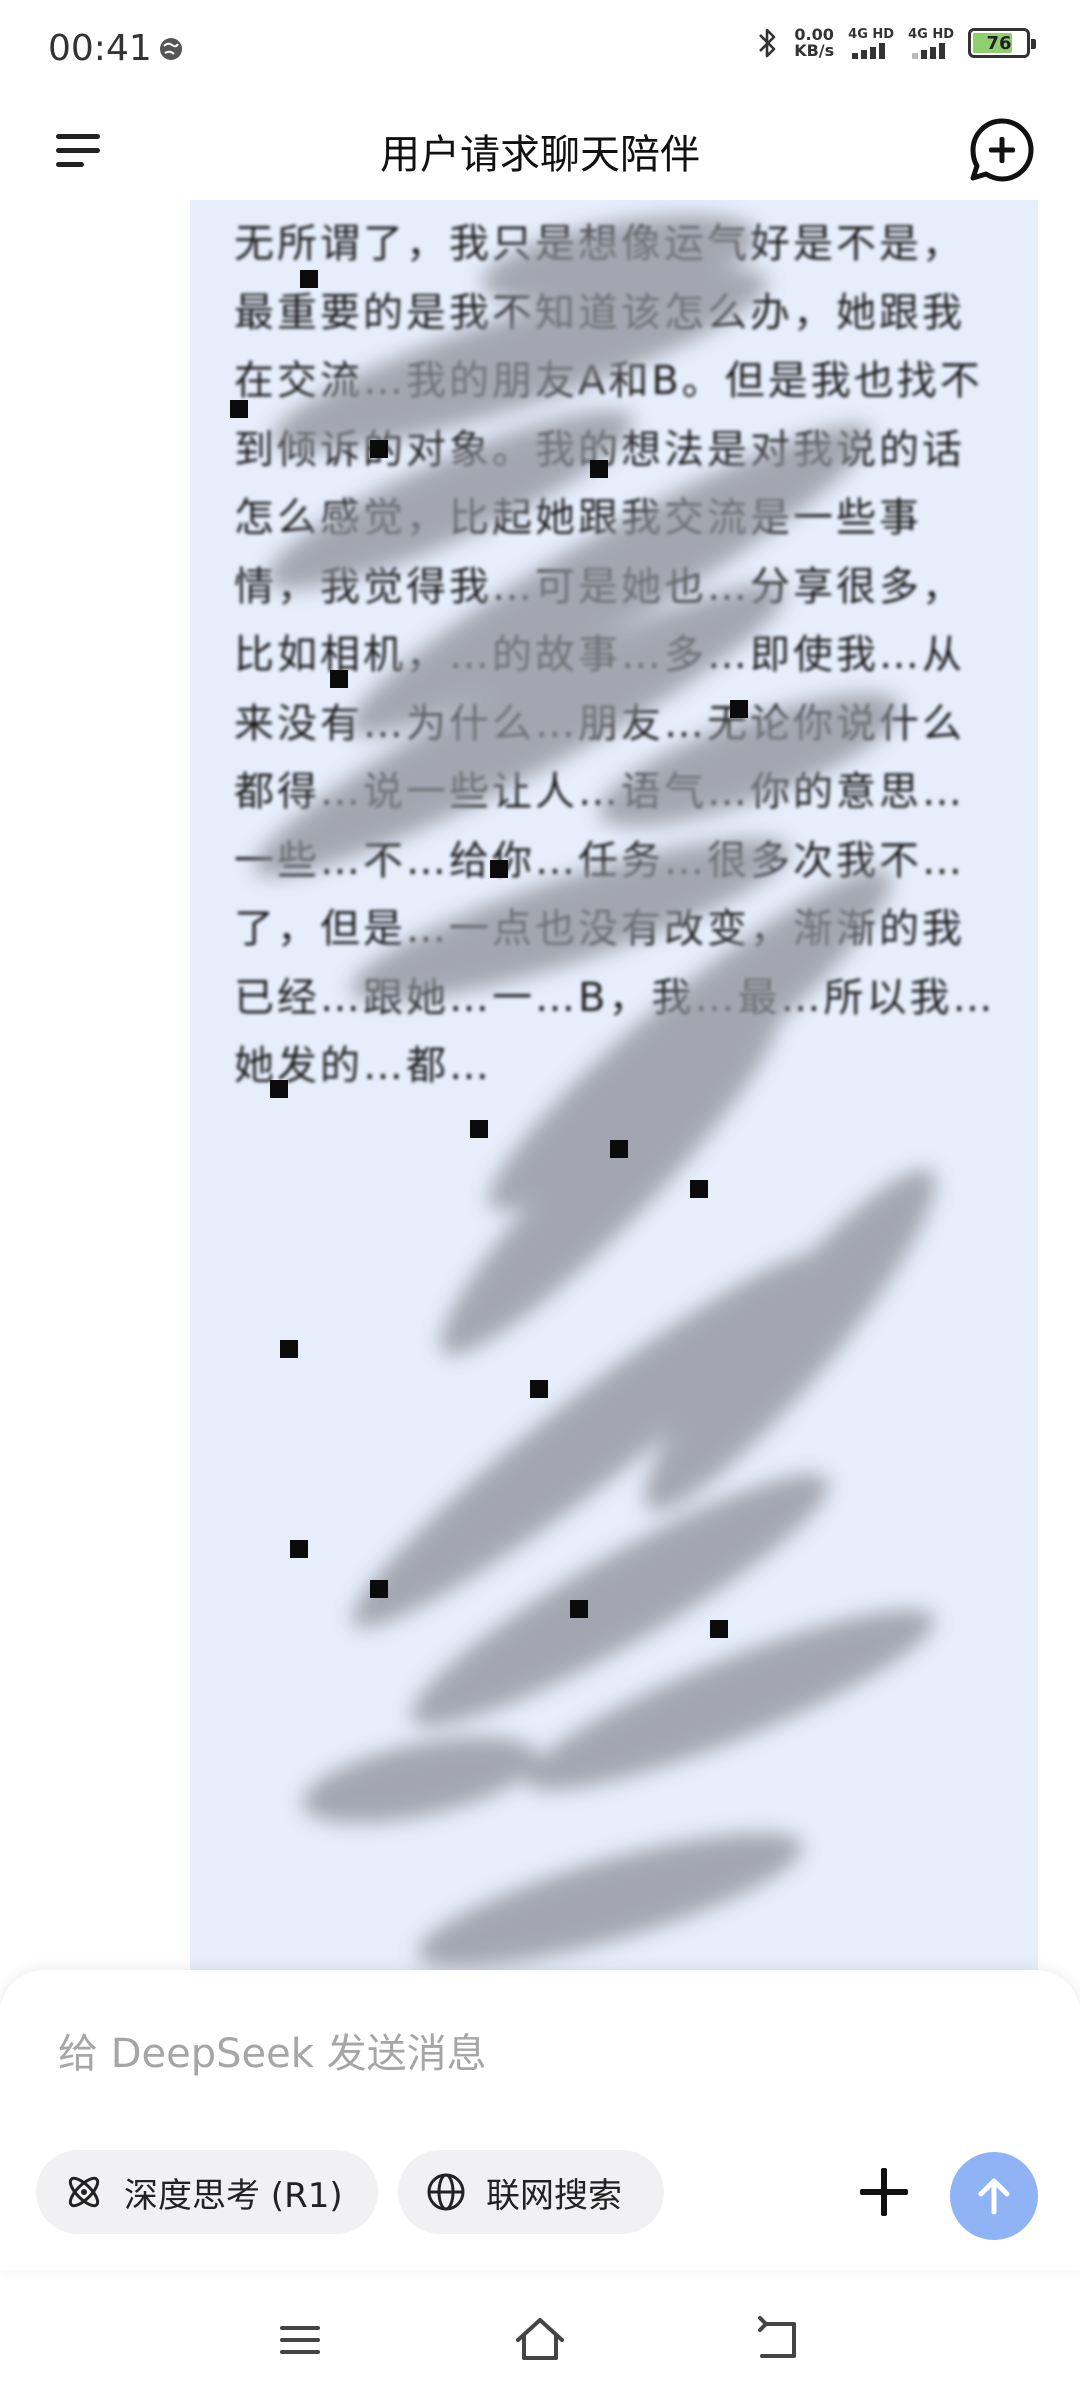  I want to click on status-time: 00:41, so click(100, 48).